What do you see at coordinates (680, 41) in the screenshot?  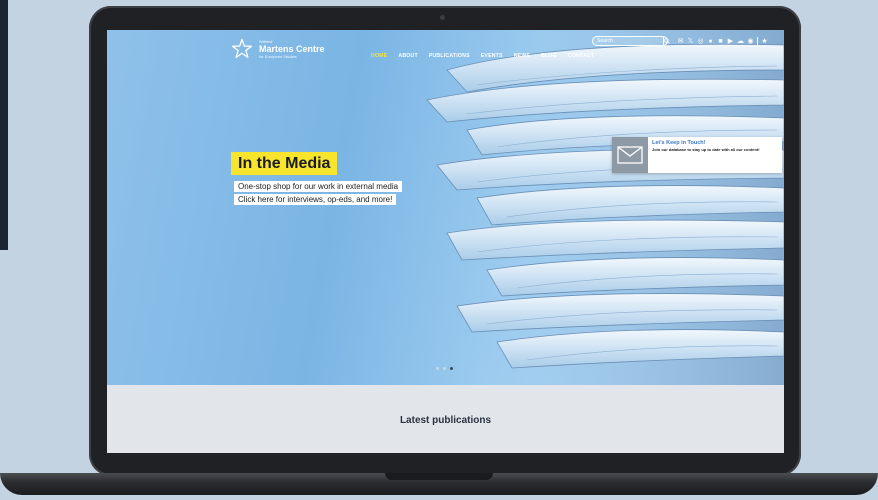 I see `mail-icon: ✉` at bounding box center [680, 41].